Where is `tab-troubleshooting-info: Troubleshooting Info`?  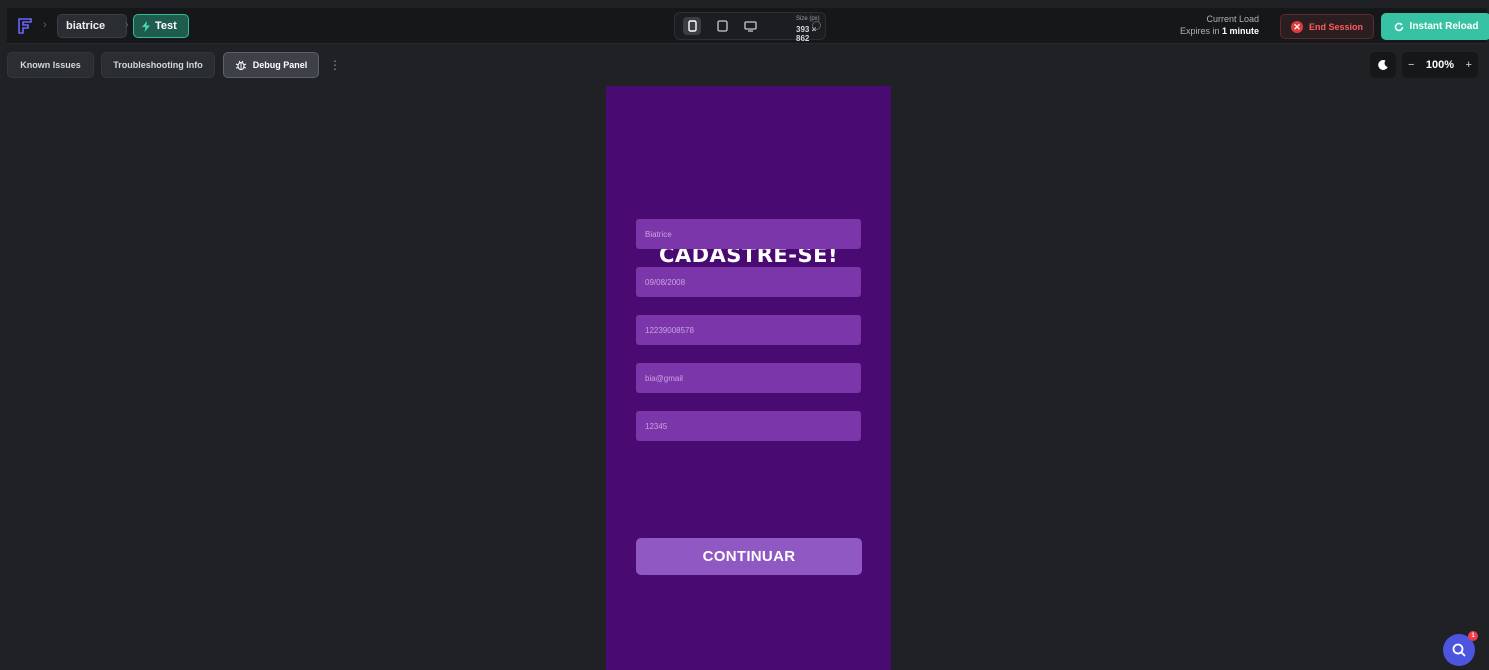 tab-troubleshooting-info: Troubleshooting Info is located at coordinates (158, 65).